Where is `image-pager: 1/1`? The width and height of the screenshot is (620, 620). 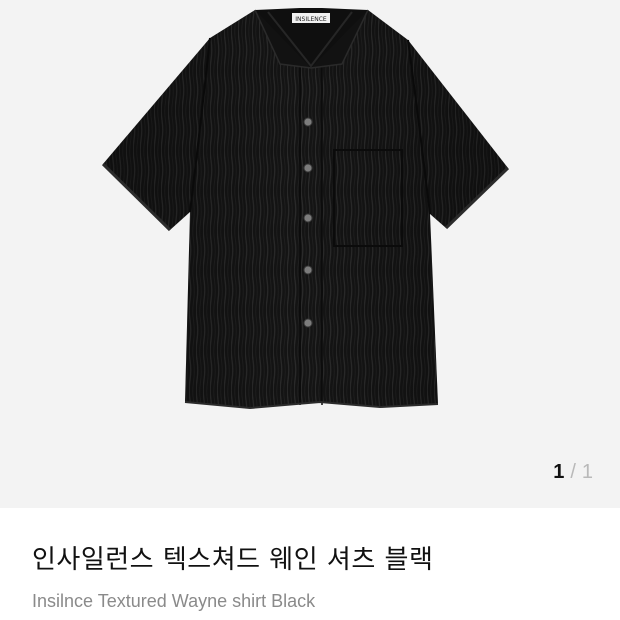
image-pager: 1/1 is located at coordinates (573, 472).